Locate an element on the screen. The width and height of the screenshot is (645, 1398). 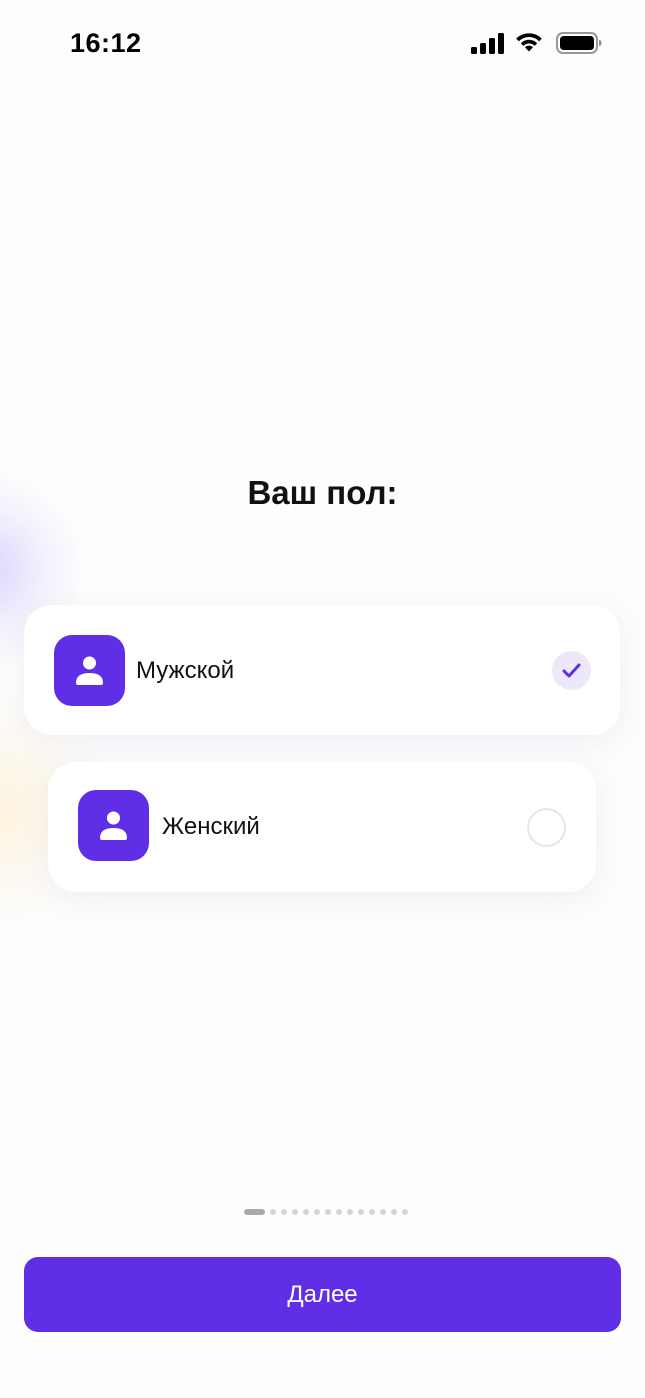
status-time: 16:12 is located at coordinates (106, 43).